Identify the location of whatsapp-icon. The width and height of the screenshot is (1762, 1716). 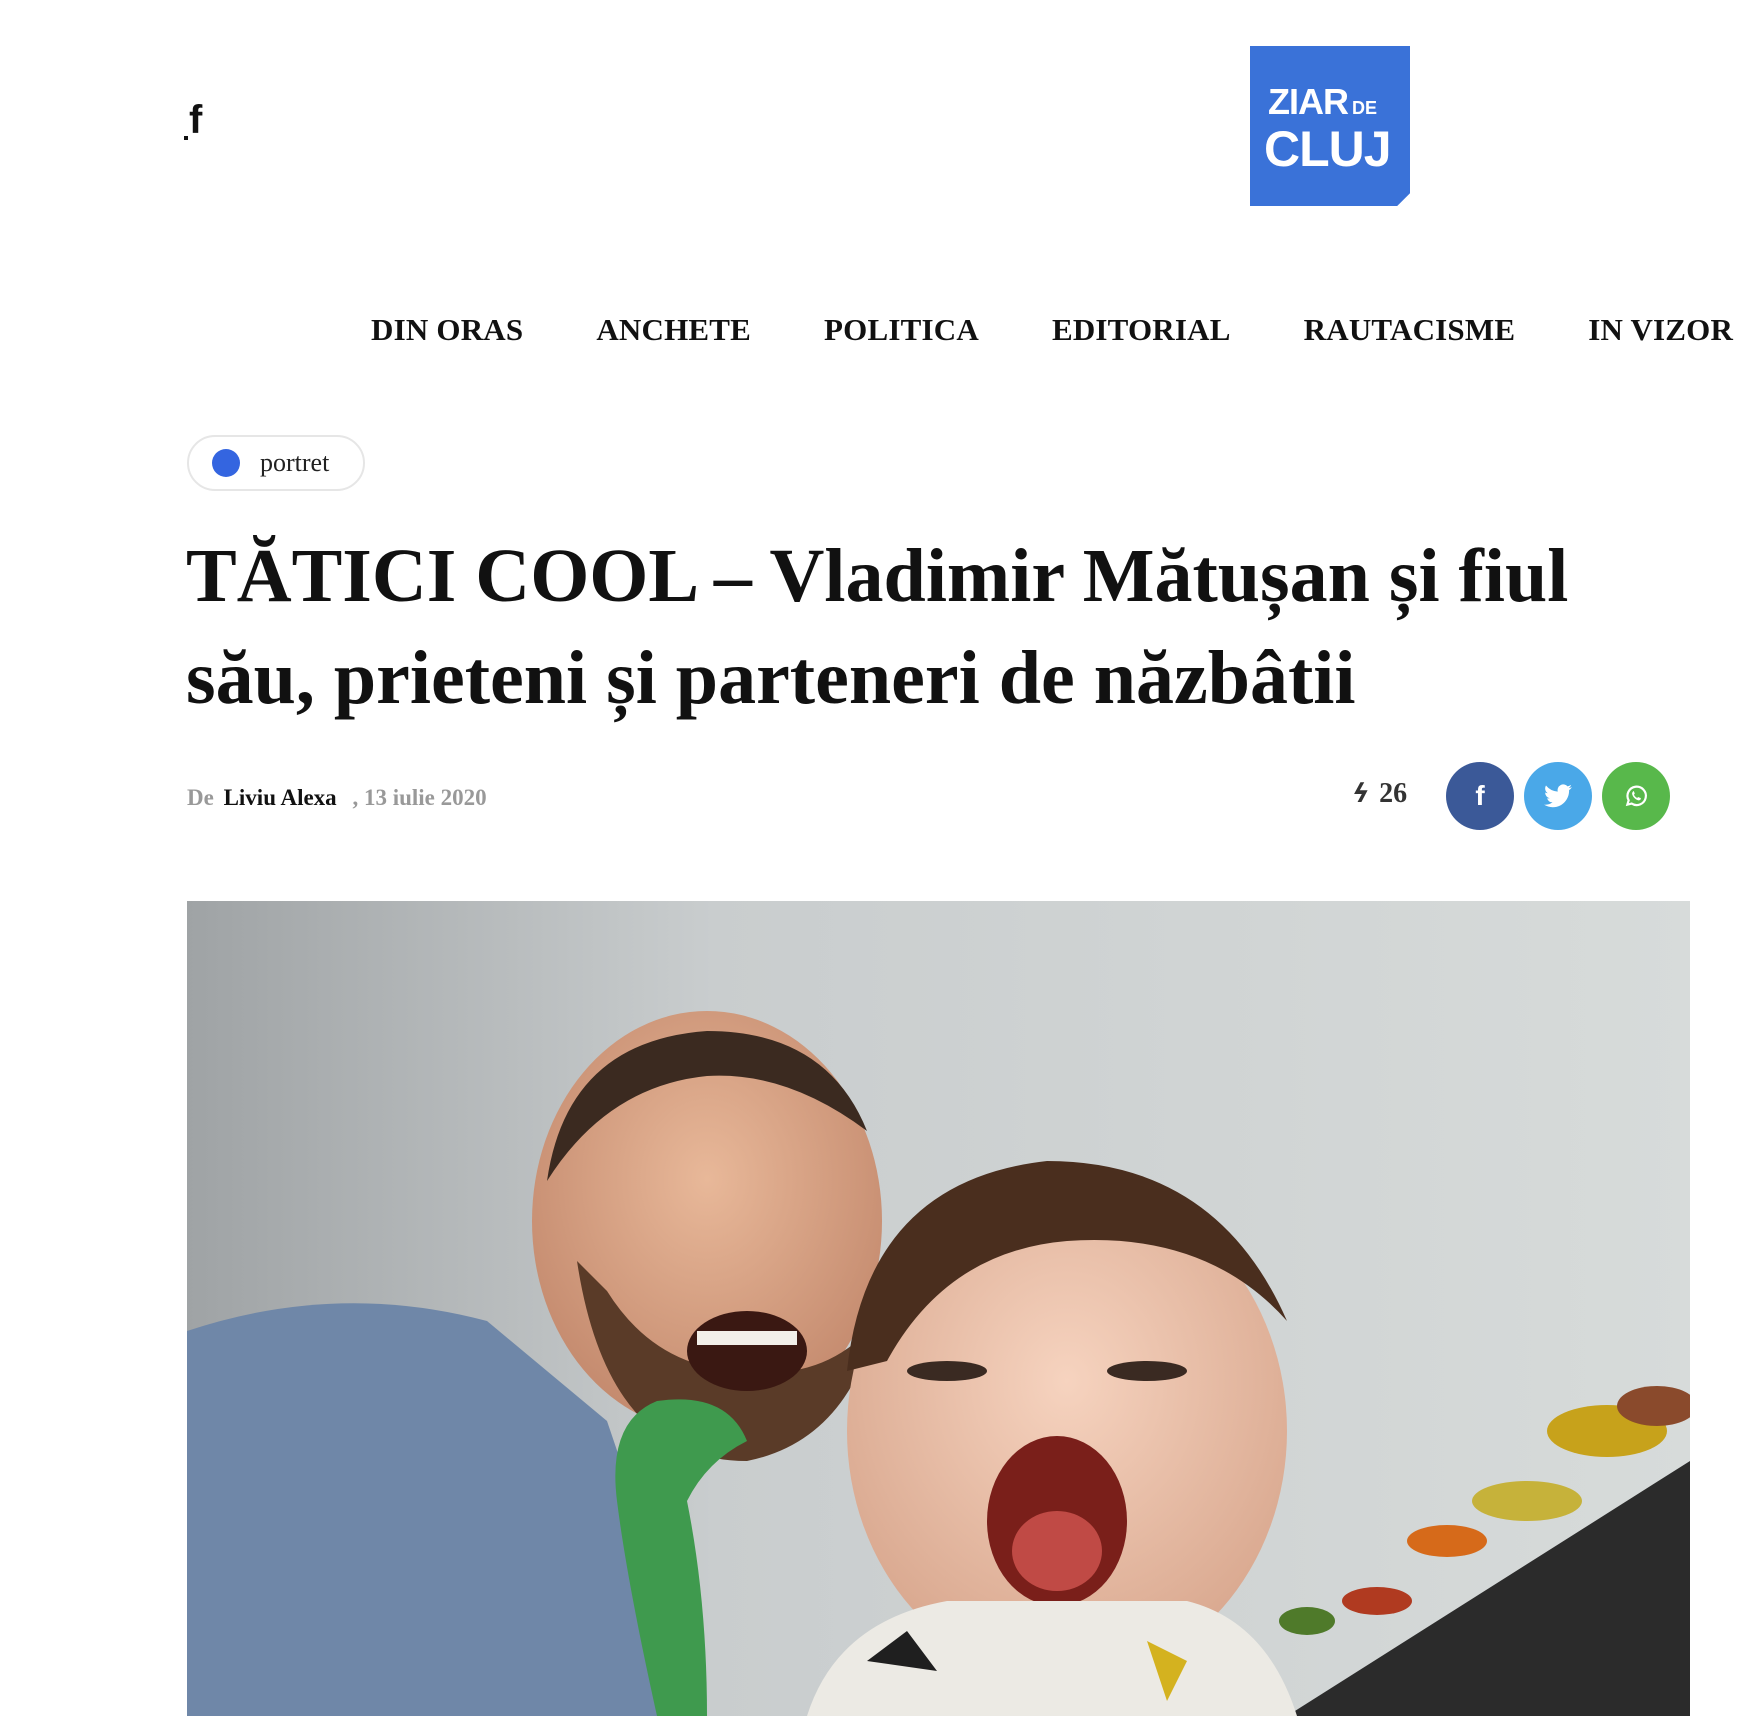
(1636, 796).